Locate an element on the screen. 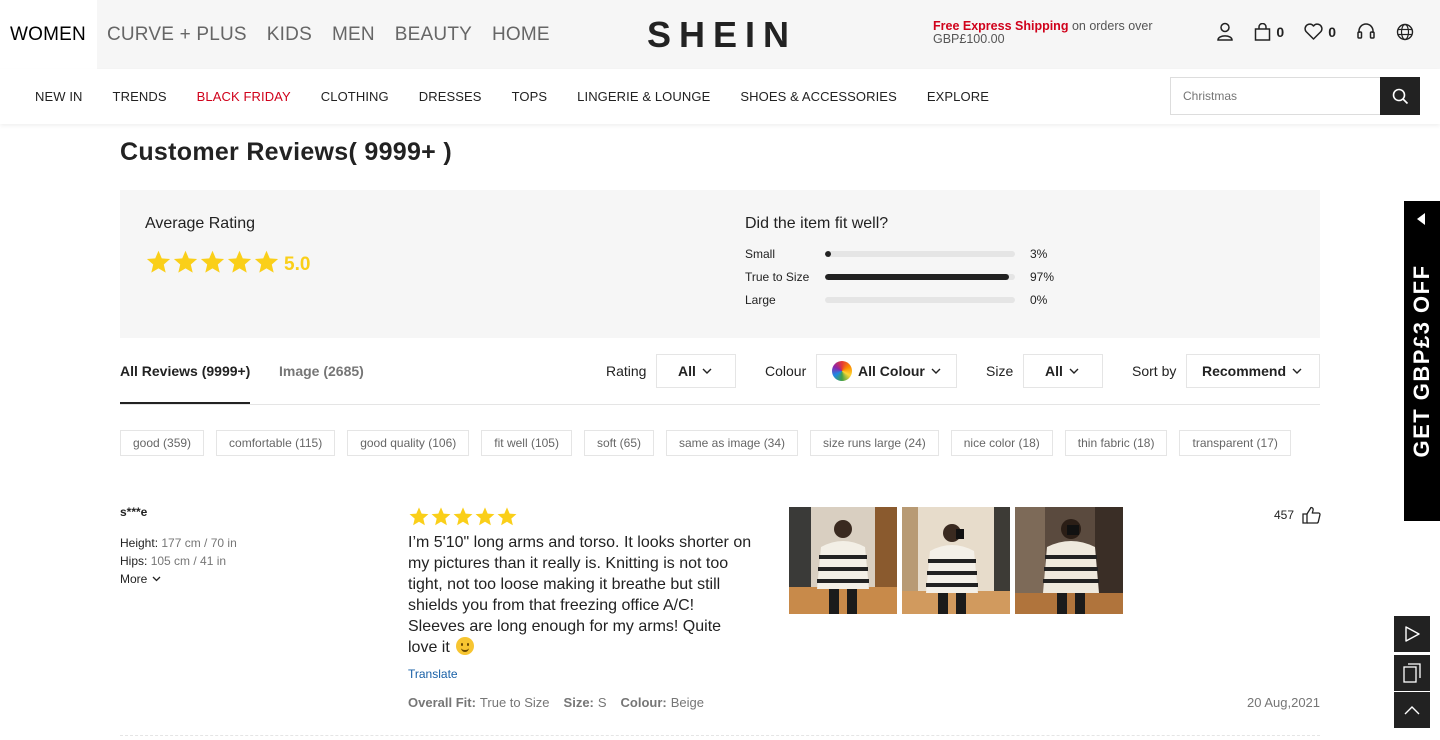 The height and width of the screenshot is (740, 1440). region-button is located at coordinates (1405, 32).